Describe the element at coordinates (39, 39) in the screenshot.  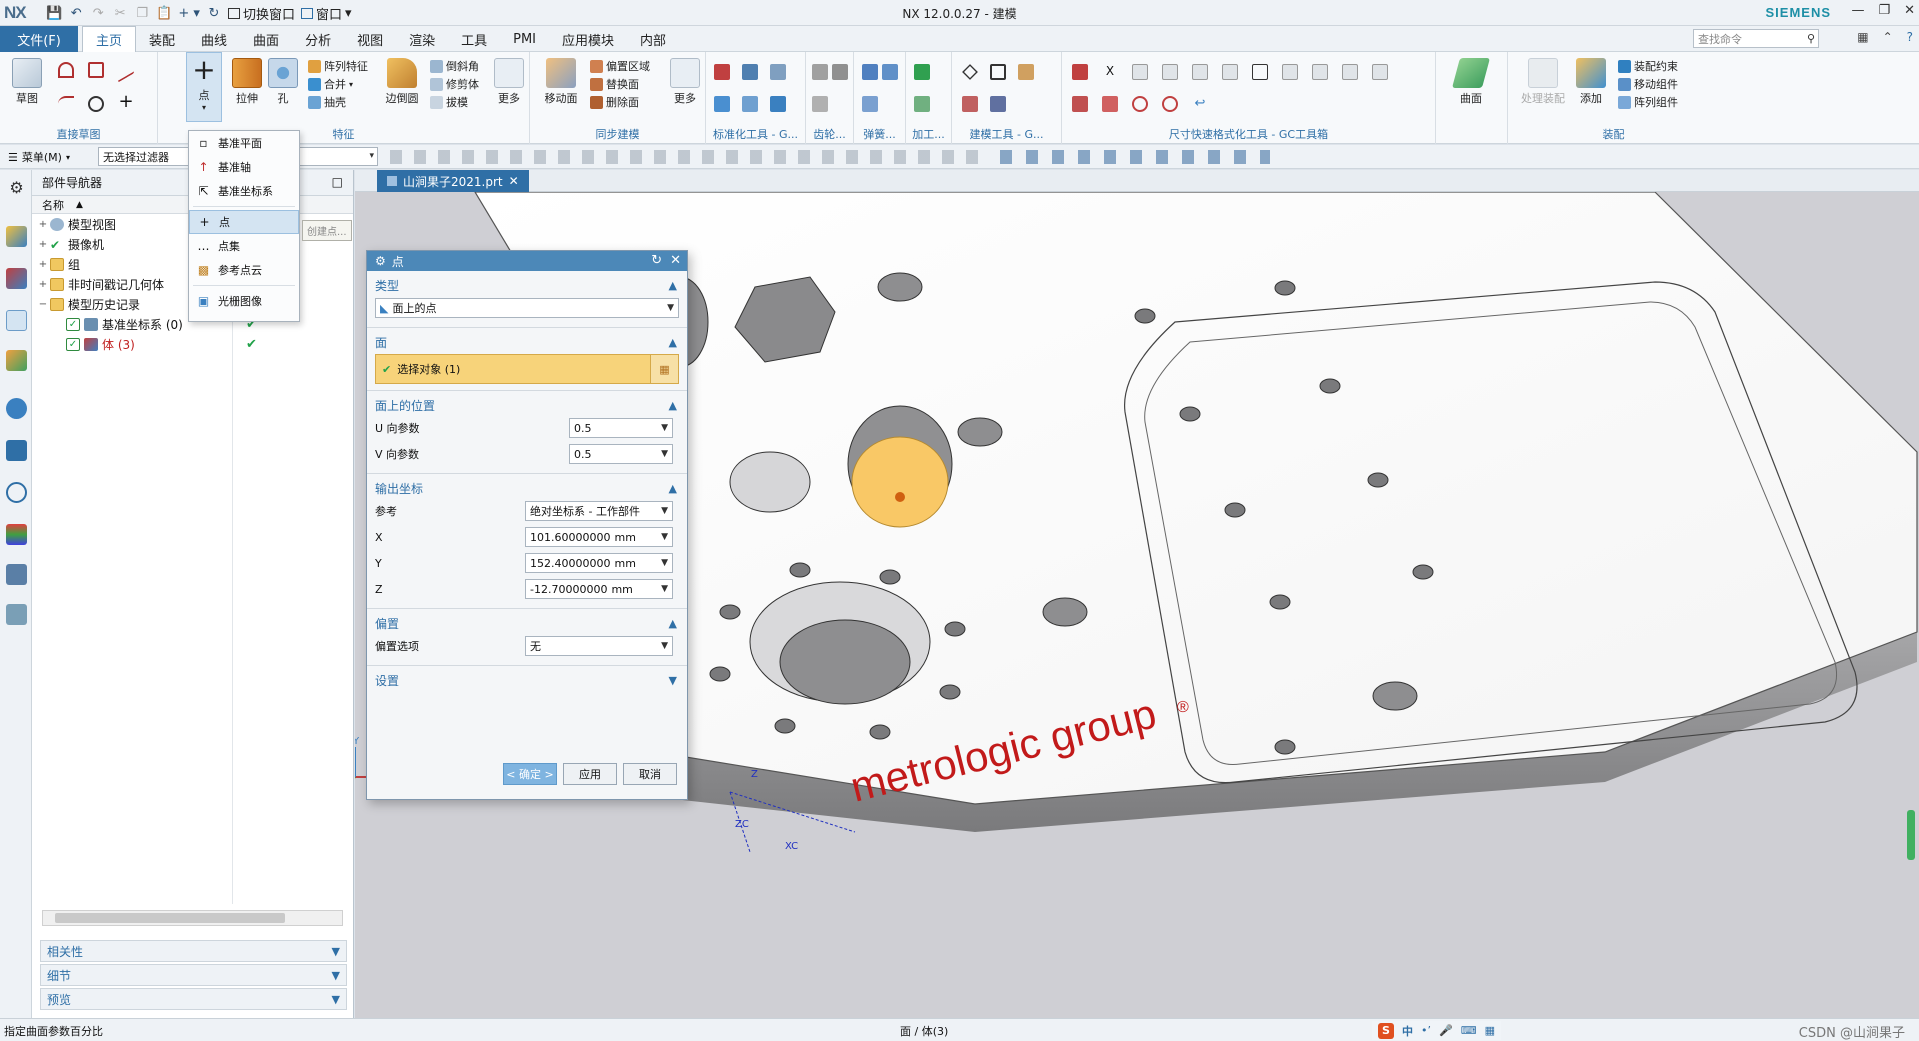
I see `file-menu-button: 文件(F)` at that location.